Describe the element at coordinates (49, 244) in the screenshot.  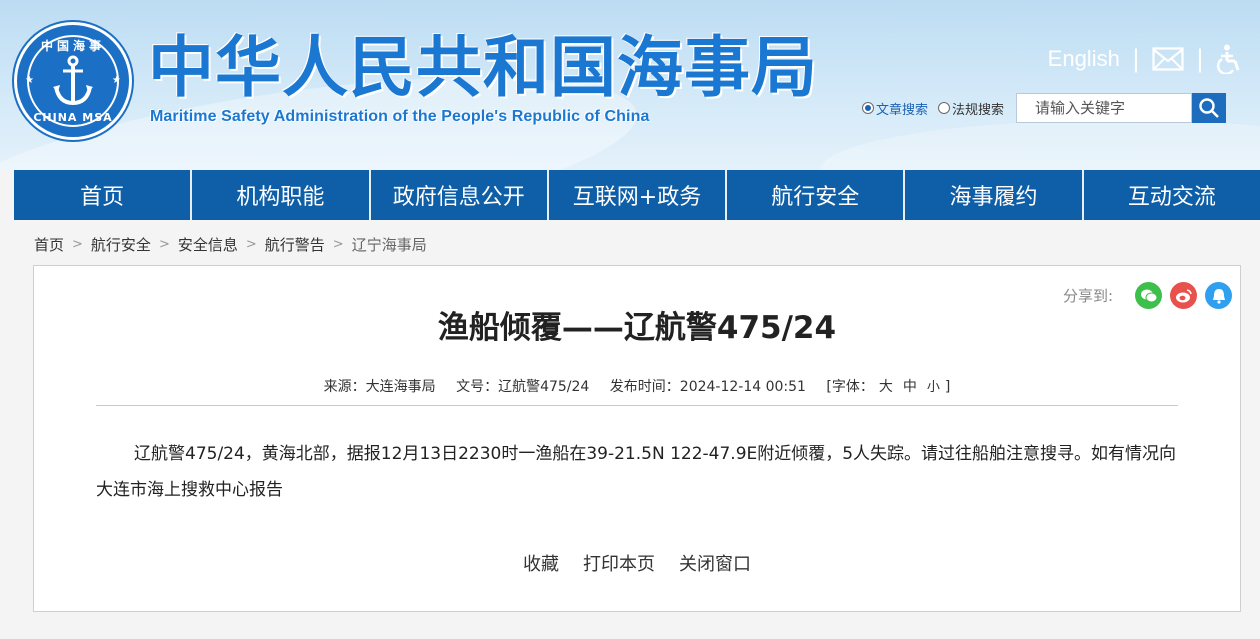
I see `breadcrumb-home: 首页` at that location.